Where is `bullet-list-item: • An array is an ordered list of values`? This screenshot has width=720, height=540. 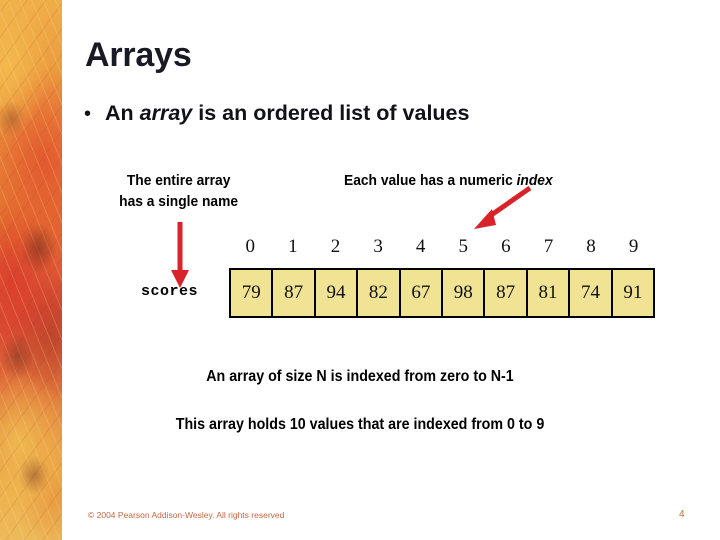
bullet-list-item: • An array is an ordered list of values is located at coordinates (276, 113).